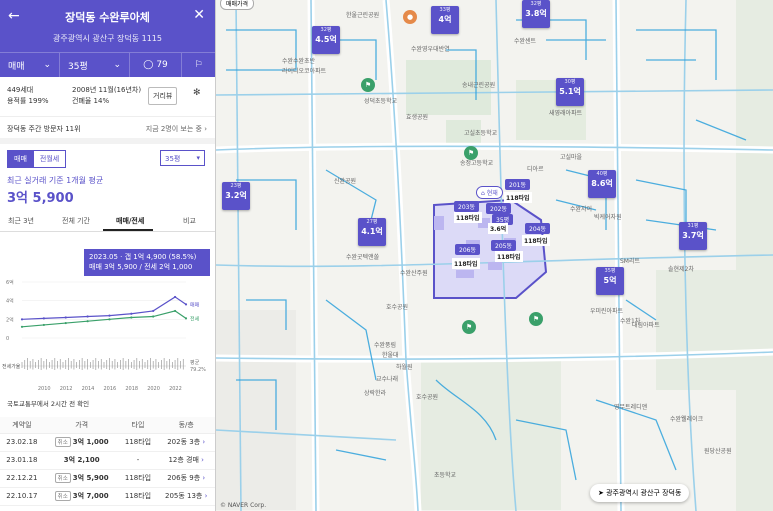  Describe the element at coordinates (498, 208) in the screenshot. I see `building-tag: 202동` at that location.